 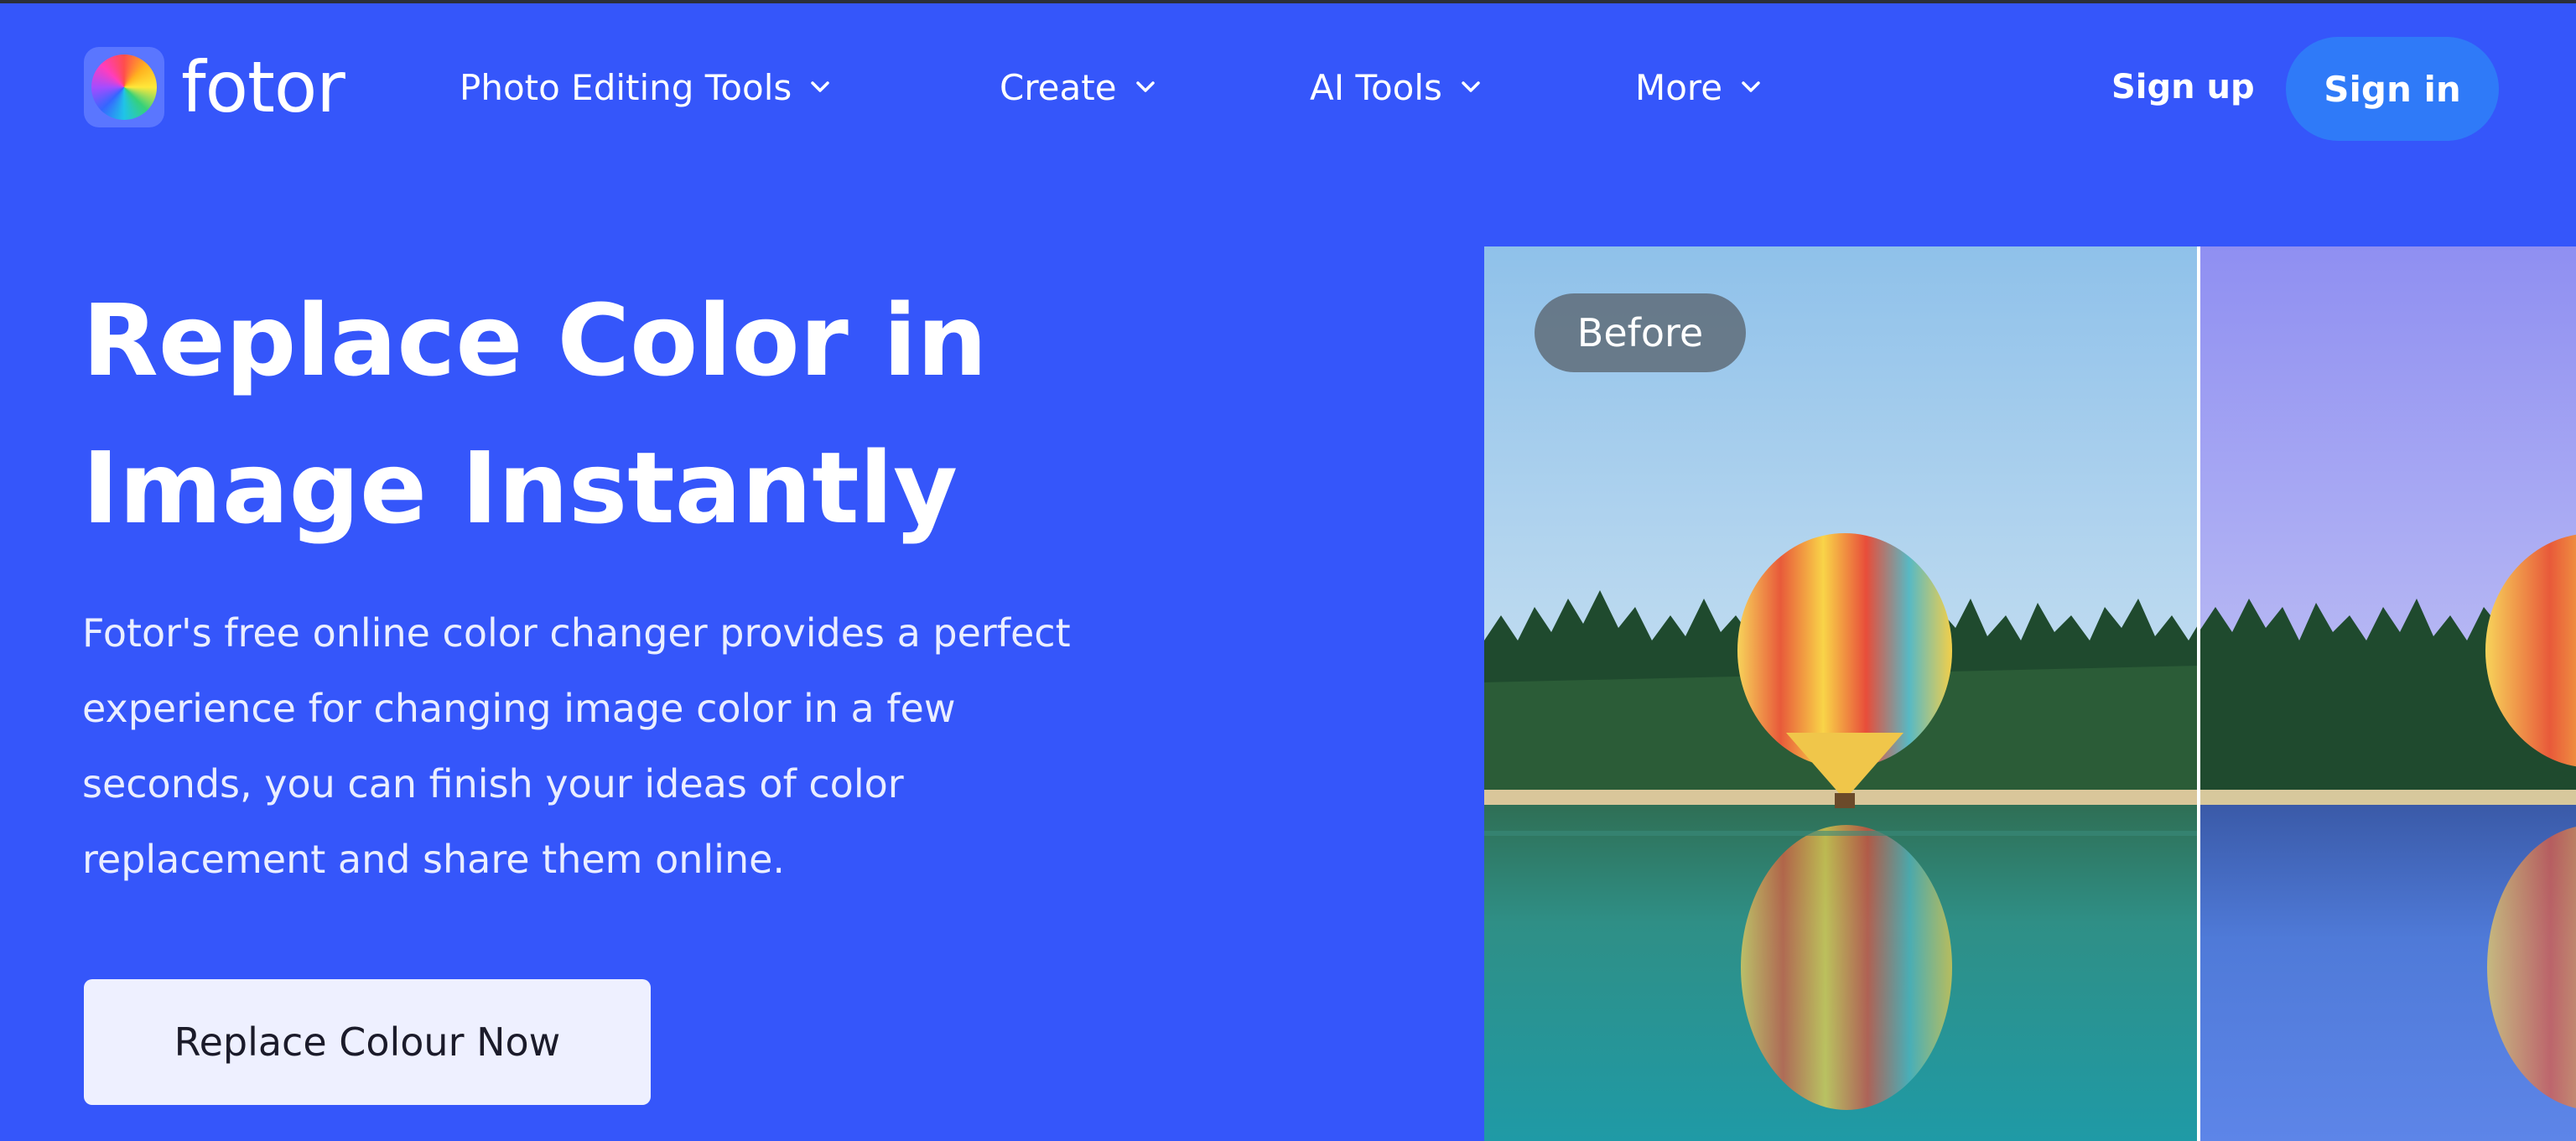 What do you see at coordinates (535, 340) in the screenshot?
I see `title-line: Replace Color in` at bounding box center [535, 340].